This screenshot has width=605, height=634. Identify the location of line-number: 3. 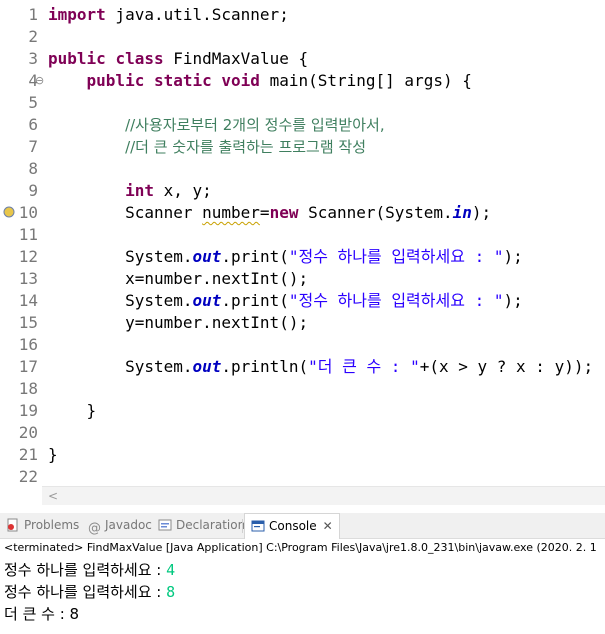
(33, 58).